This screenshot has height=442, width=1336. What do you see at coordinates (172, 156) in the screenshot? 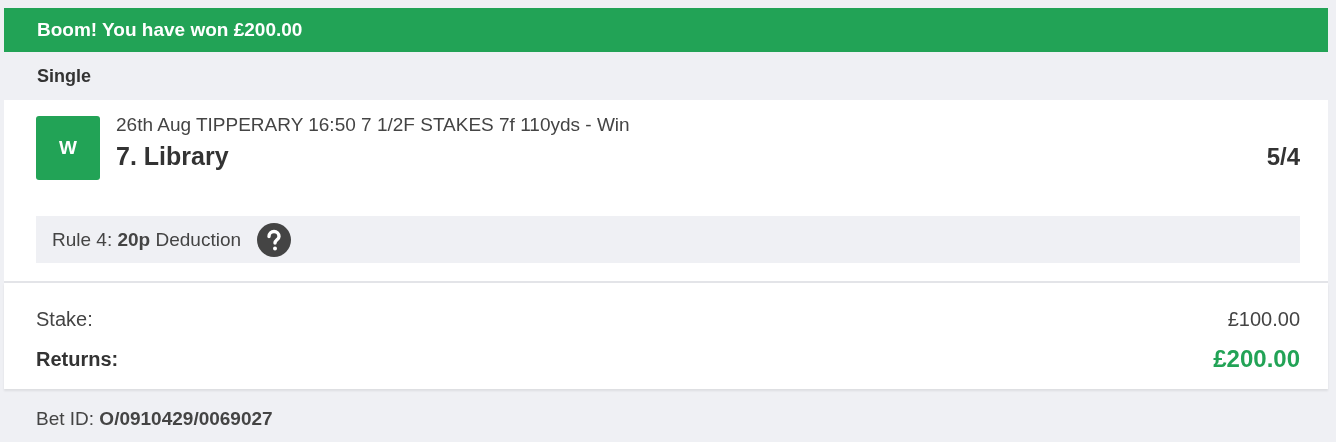
I see `selection-name: 7. Library` at bounding box center [172, 156].